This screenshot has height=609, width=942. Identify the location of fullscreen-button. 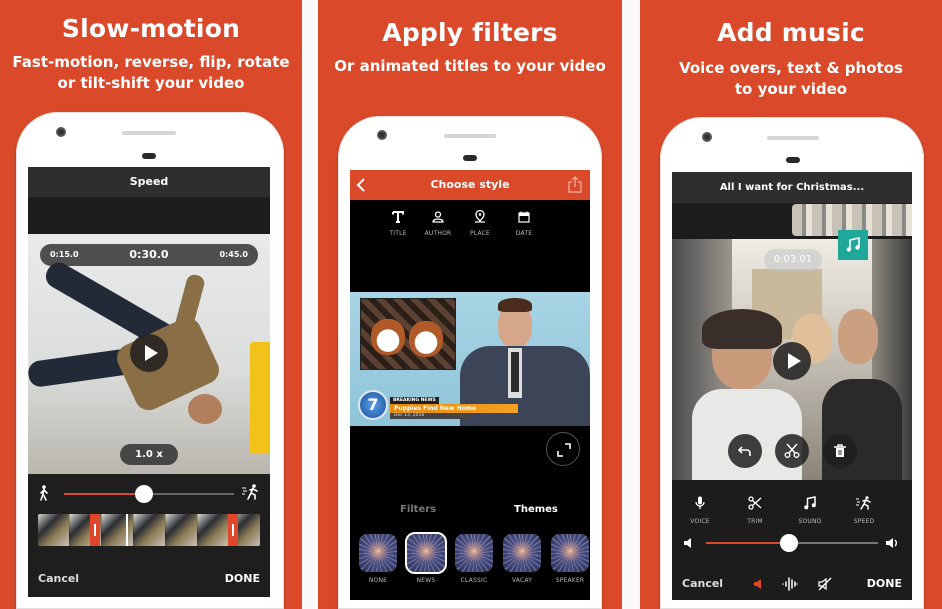
(563, 449).